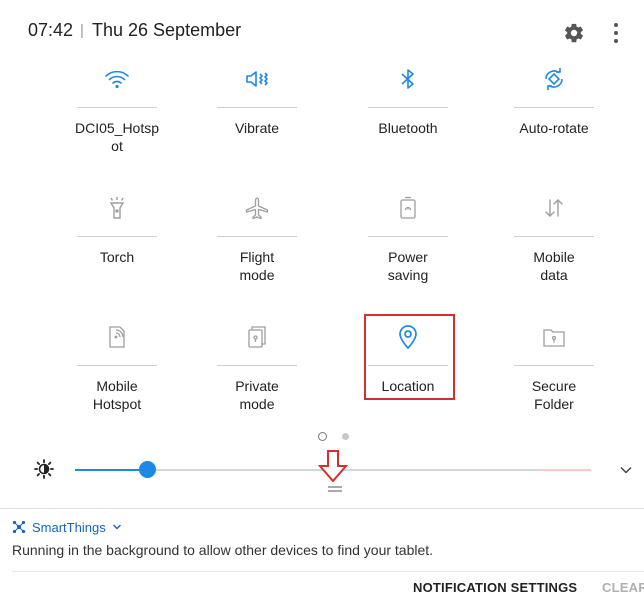 This screenshot has height=595, width=644. I want to click on tile-label: Auto-rotate, so click(554, 128).